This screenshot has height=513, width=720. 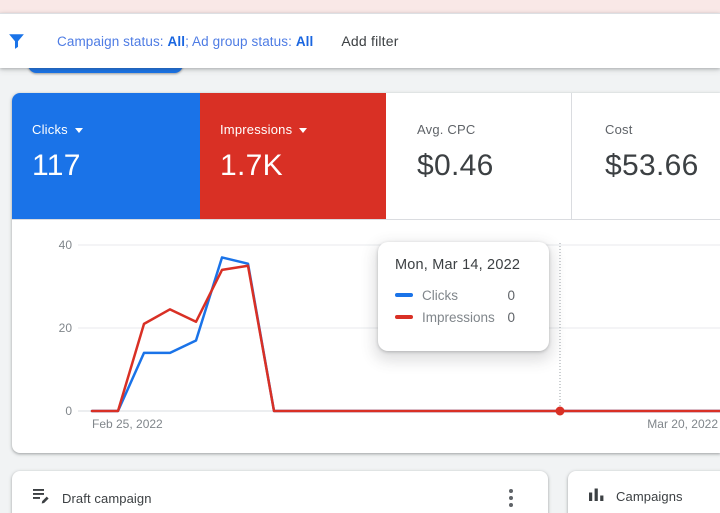 I want to click on svg-text: 20, so click(x=66, y=328).